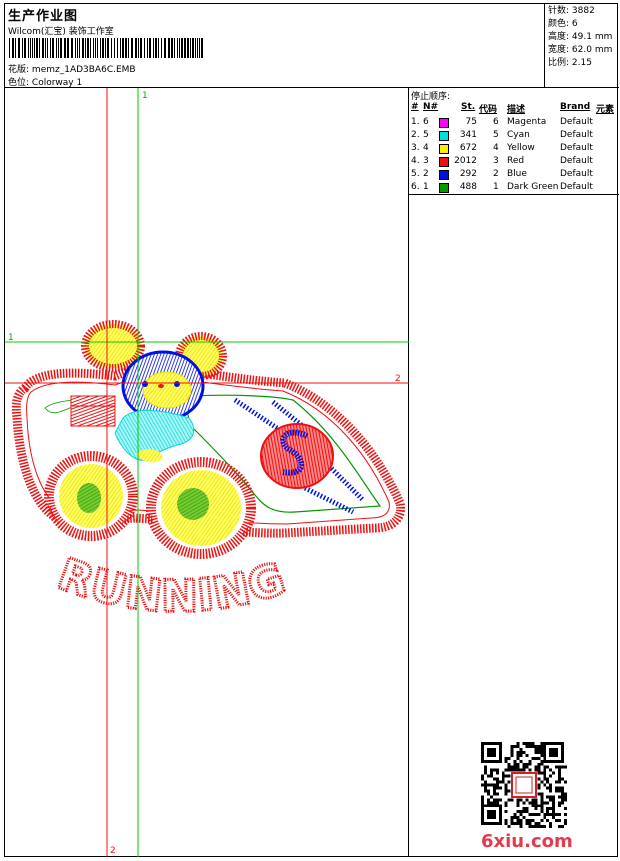 This screenshot has width=620, height=861. What do you see at coordinates (61, 32) in the screenshot?
I see `studio-name: Wilcom(汇宝) 装饰工作室` at bounding box center [61, 32].